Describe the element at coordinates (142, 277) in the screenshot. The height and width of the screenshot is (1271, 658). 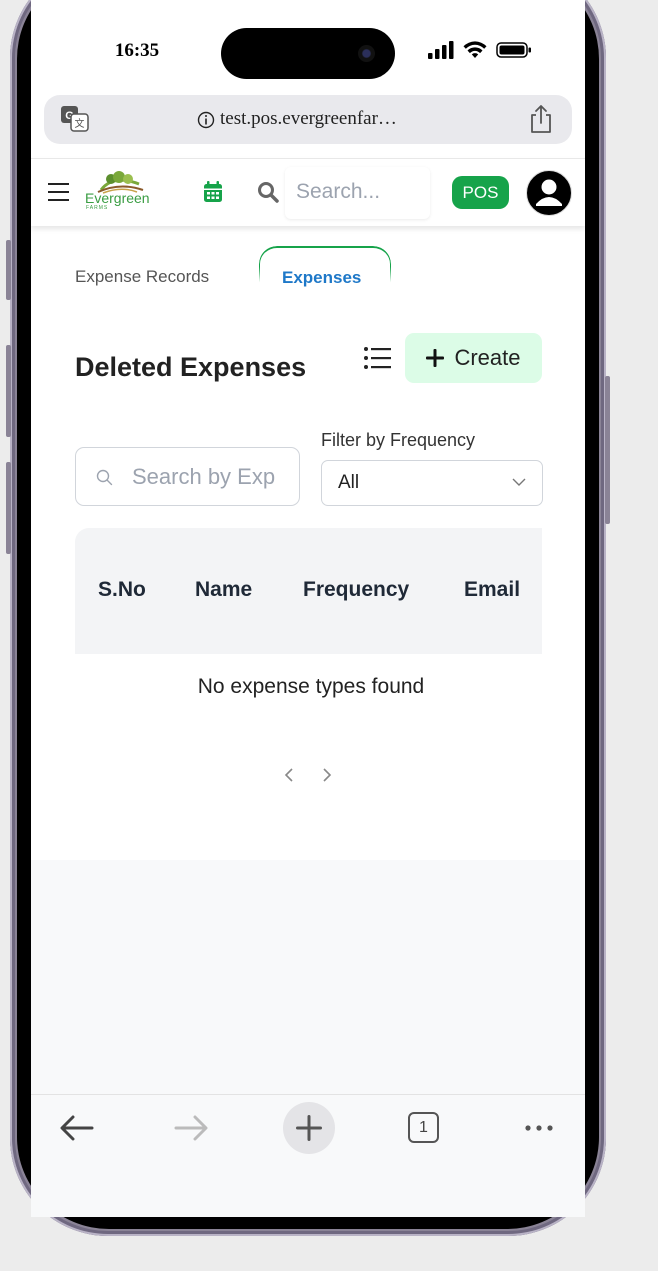
I see `tab-expense-records: Expense Records` at that location.